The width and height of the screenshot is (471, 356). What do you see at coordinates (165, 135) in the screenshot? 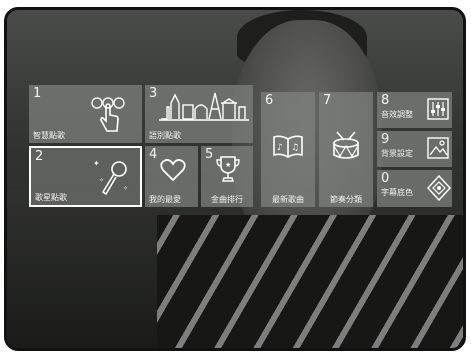
I see `tile-label: 語別點歌` at bounding box center [165, 135].